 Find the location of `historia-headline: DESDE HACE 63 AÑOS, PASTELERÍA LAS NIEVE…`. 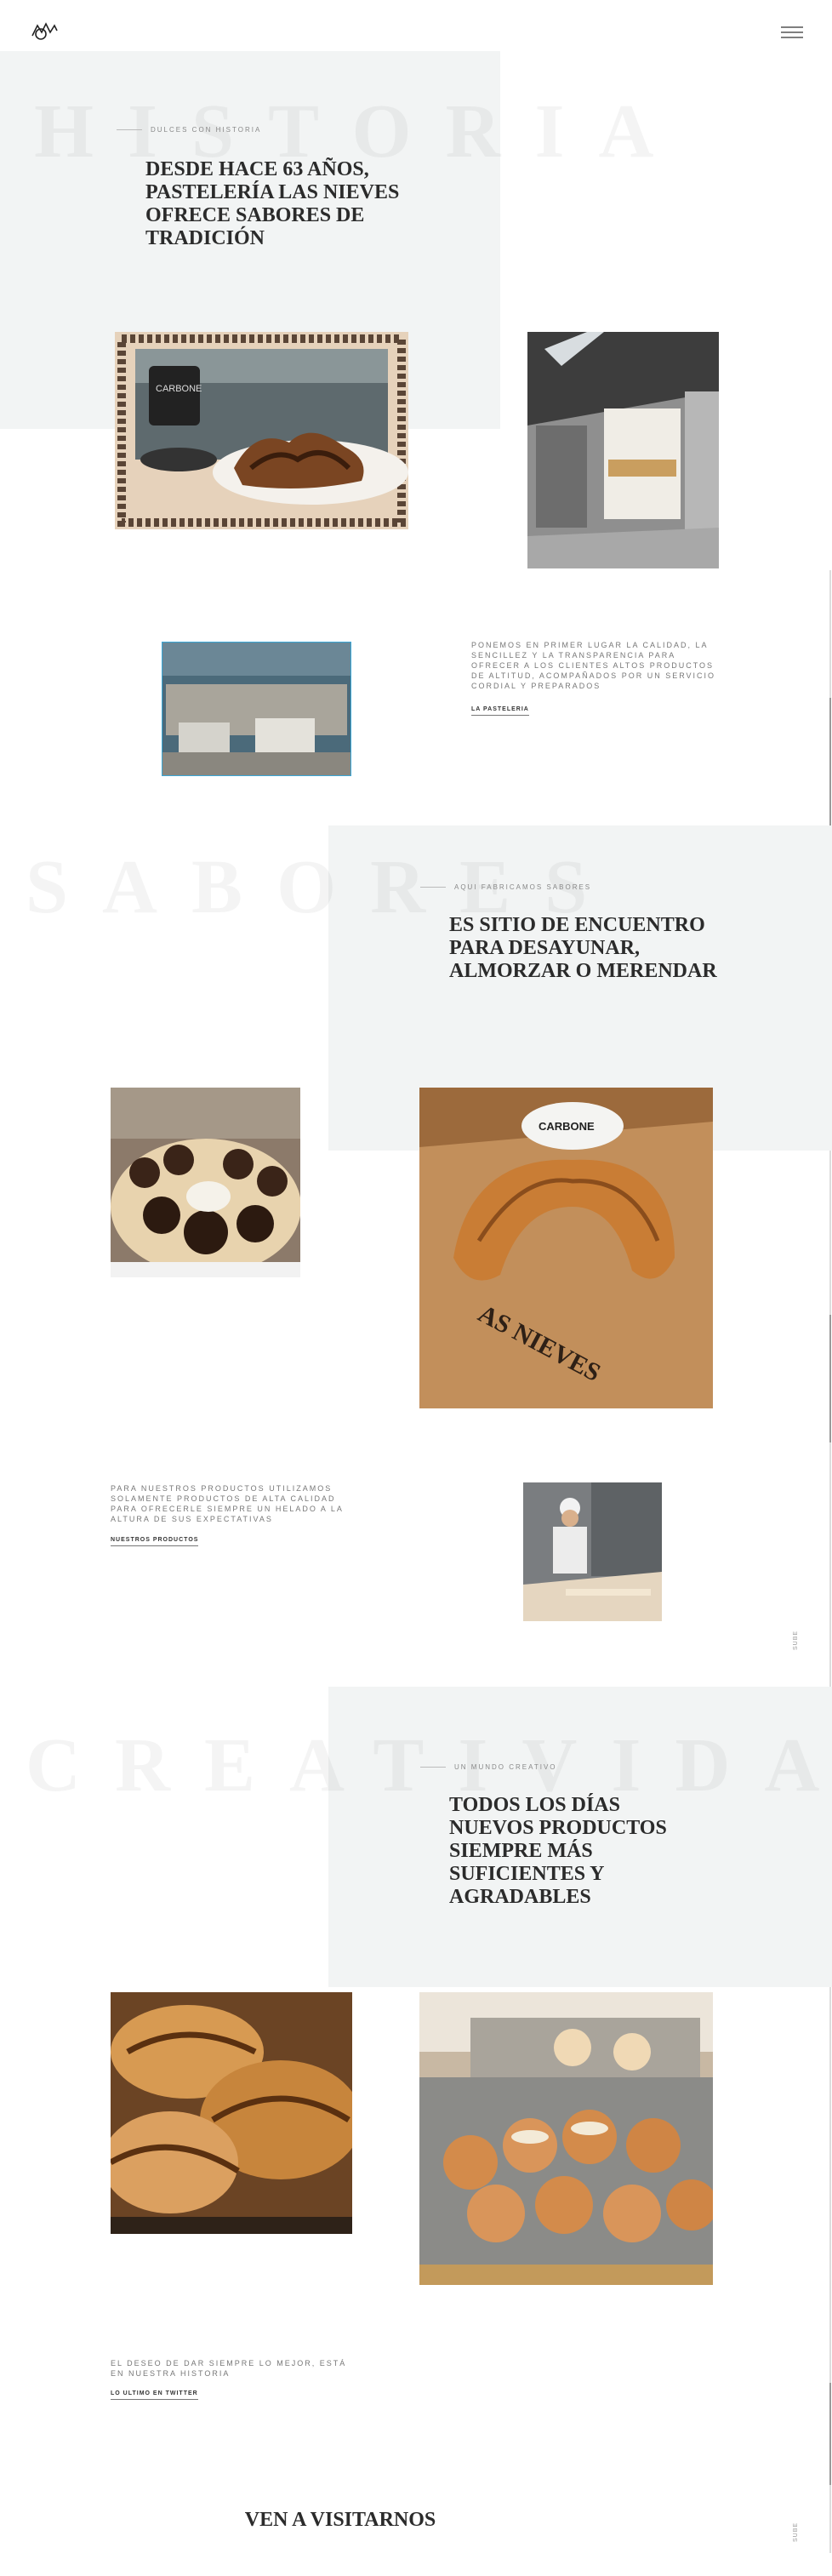

historia-headline: DESDE HACE 63 AÑOS, PASTELERÍA LAS NIEVE… is located at coordinates (272, 203).